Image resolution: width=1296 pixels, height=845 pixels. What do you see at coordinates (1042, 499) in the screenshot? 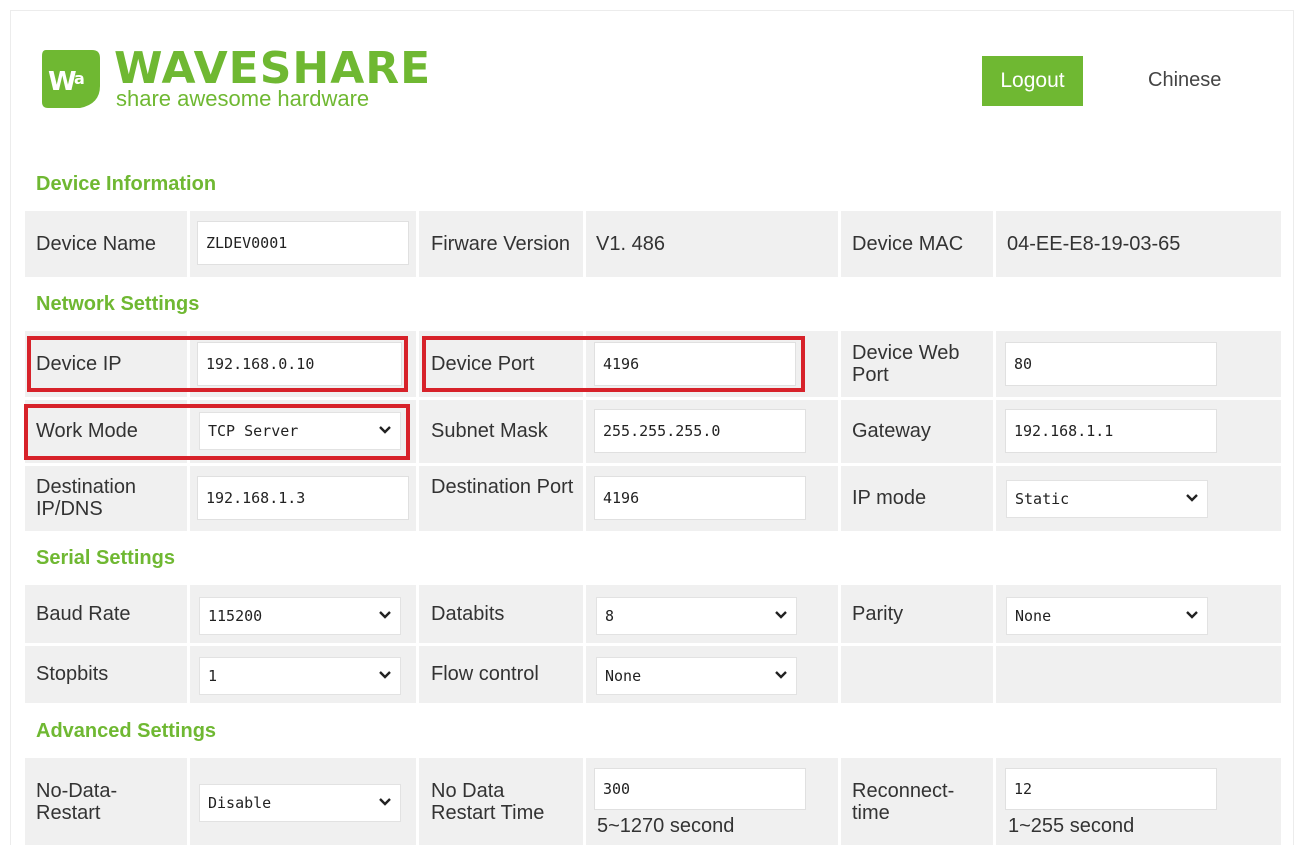
I see `ip-mode-value: Static` at bounding box center [1042, 499].